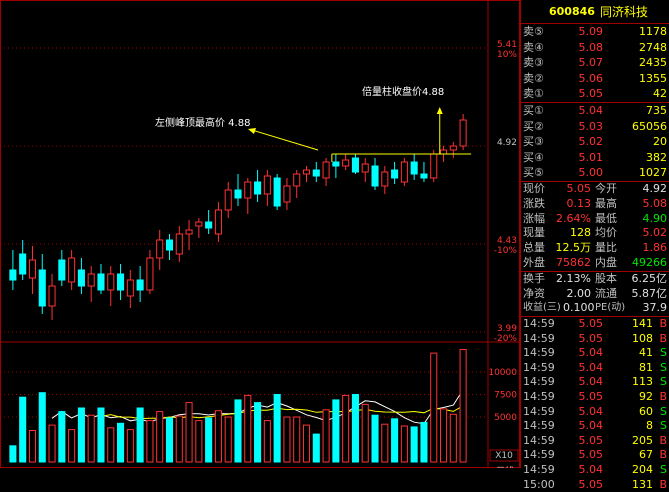 The height and width of the screenshot is (492, 669). Describe the element at coordinates (655, 248) in the screenshot. I see `quote-value: 1.86` at that location.